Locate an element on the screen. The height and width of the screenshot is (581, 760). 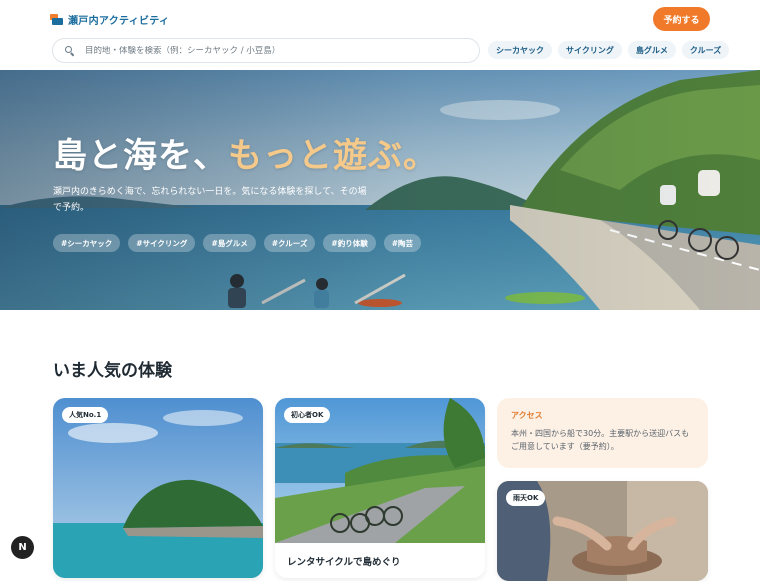
tag-cruise: #クルーズ is located at coordinates (289, 243).